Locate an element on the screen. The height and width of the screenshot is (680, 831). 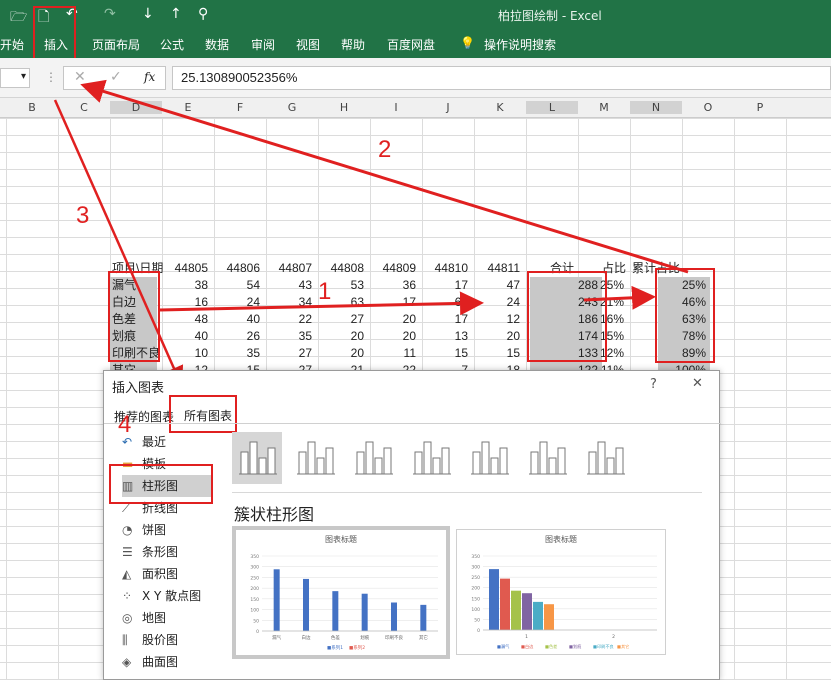
highlight-column-chart is located at coordinates (161, 484).